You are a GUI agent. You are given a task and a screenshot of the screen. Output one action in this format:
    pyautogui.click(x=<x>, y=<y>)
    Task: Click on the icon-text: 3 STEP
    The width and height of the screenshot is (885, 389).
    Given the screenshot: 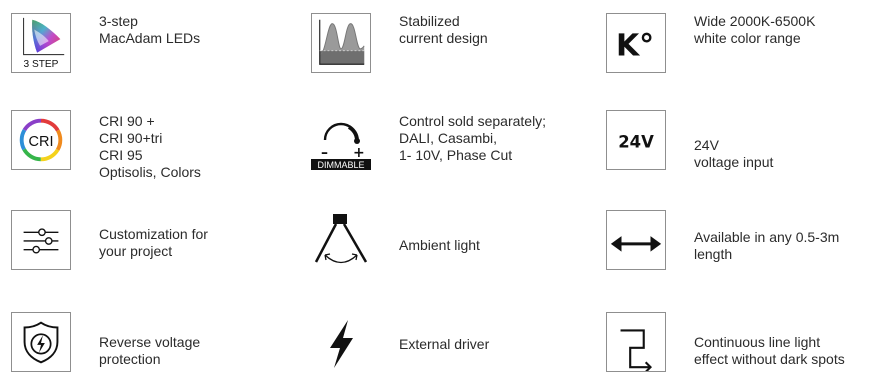 What is the action you would take?
    pyautogui.click(x=41, y=64)
    